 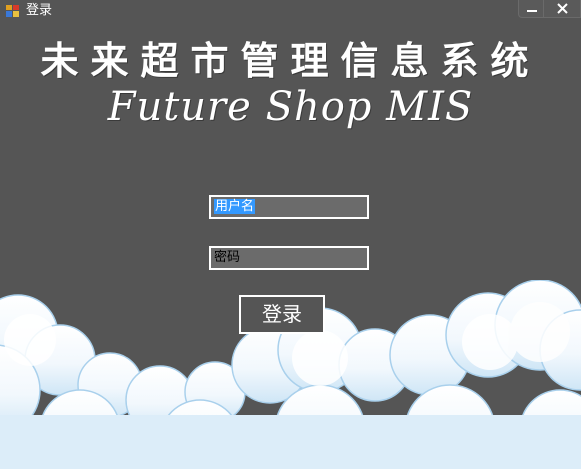 I want to click on close-icon, so click(x=562, y=8).